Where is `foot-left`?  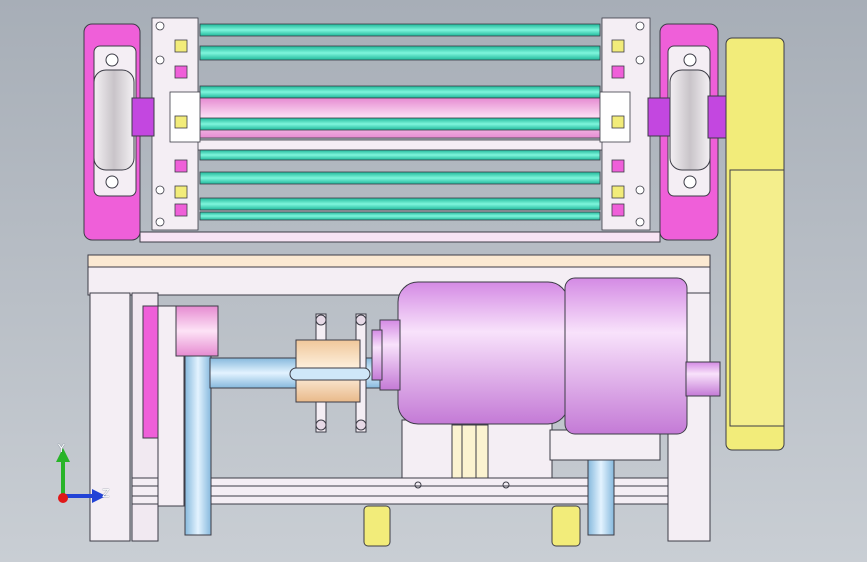
foot-left is located at coordinates (377, 526).